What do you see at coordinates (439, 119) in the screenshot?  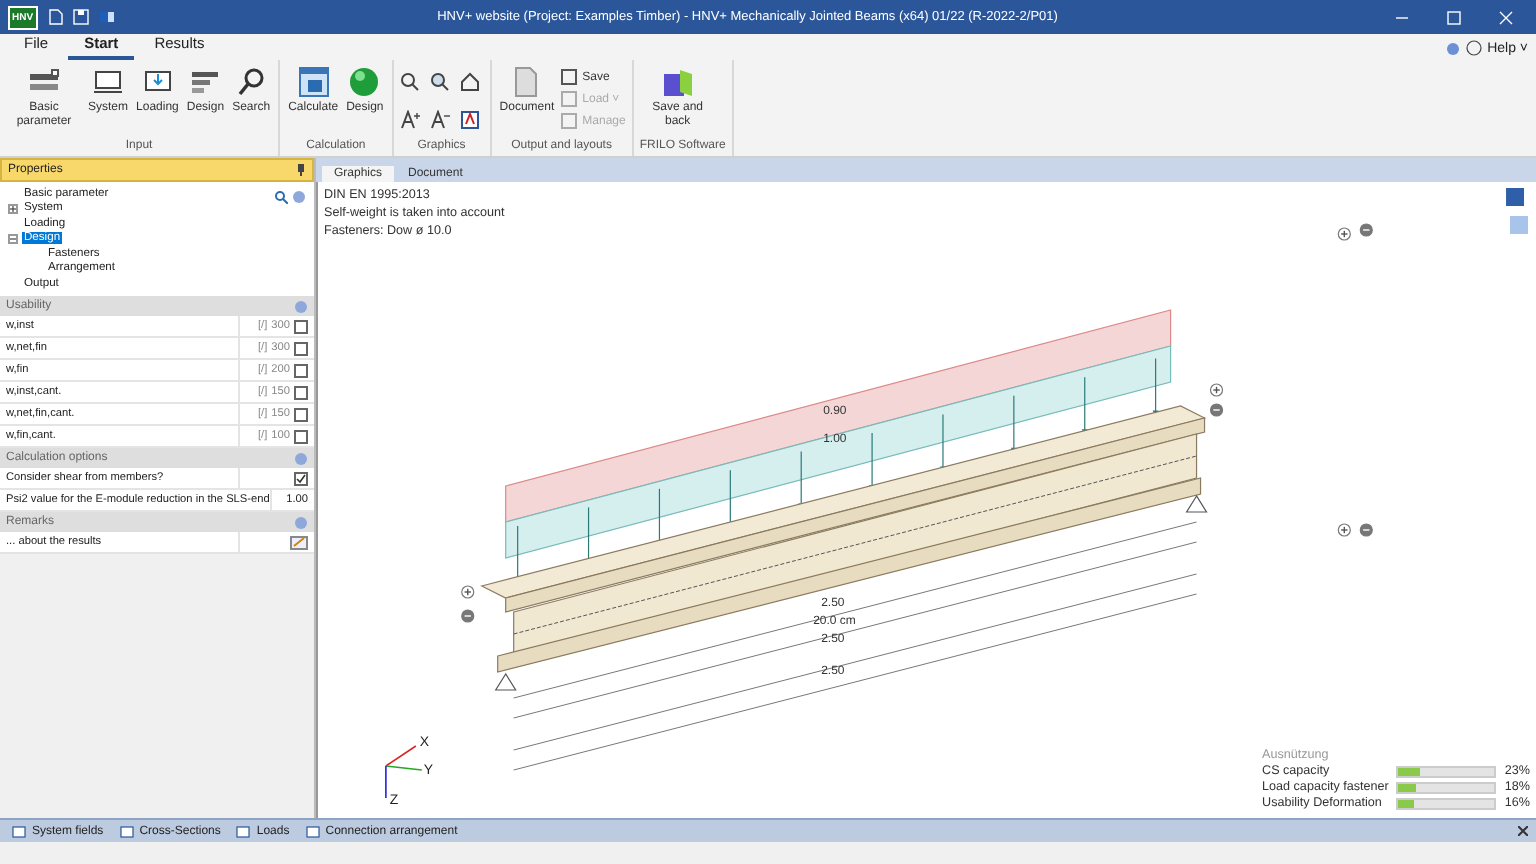 I see `font-smaller-icon` at bounding box center [439, 119].